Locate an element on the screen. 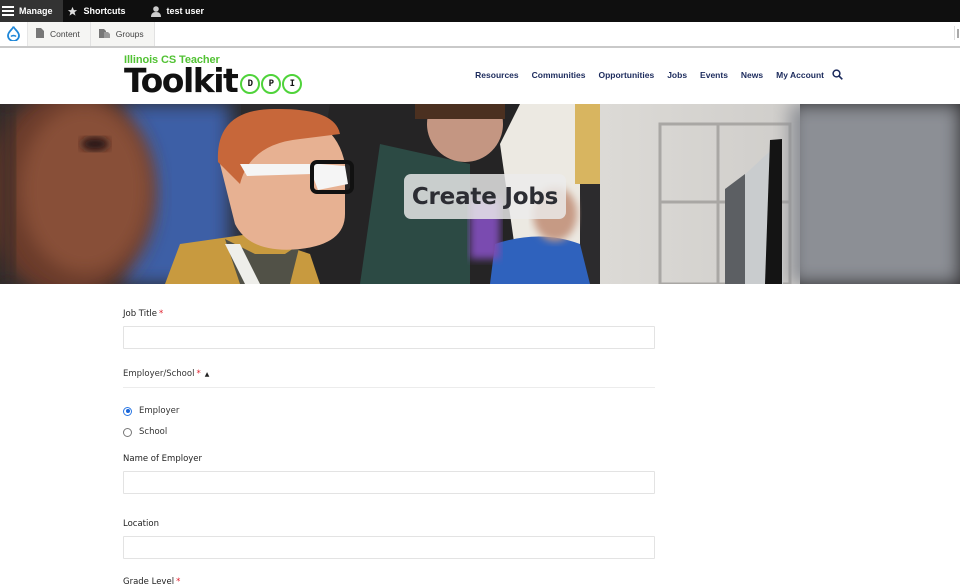  tray-orientation-toggle is located at coordinates (957, 33).